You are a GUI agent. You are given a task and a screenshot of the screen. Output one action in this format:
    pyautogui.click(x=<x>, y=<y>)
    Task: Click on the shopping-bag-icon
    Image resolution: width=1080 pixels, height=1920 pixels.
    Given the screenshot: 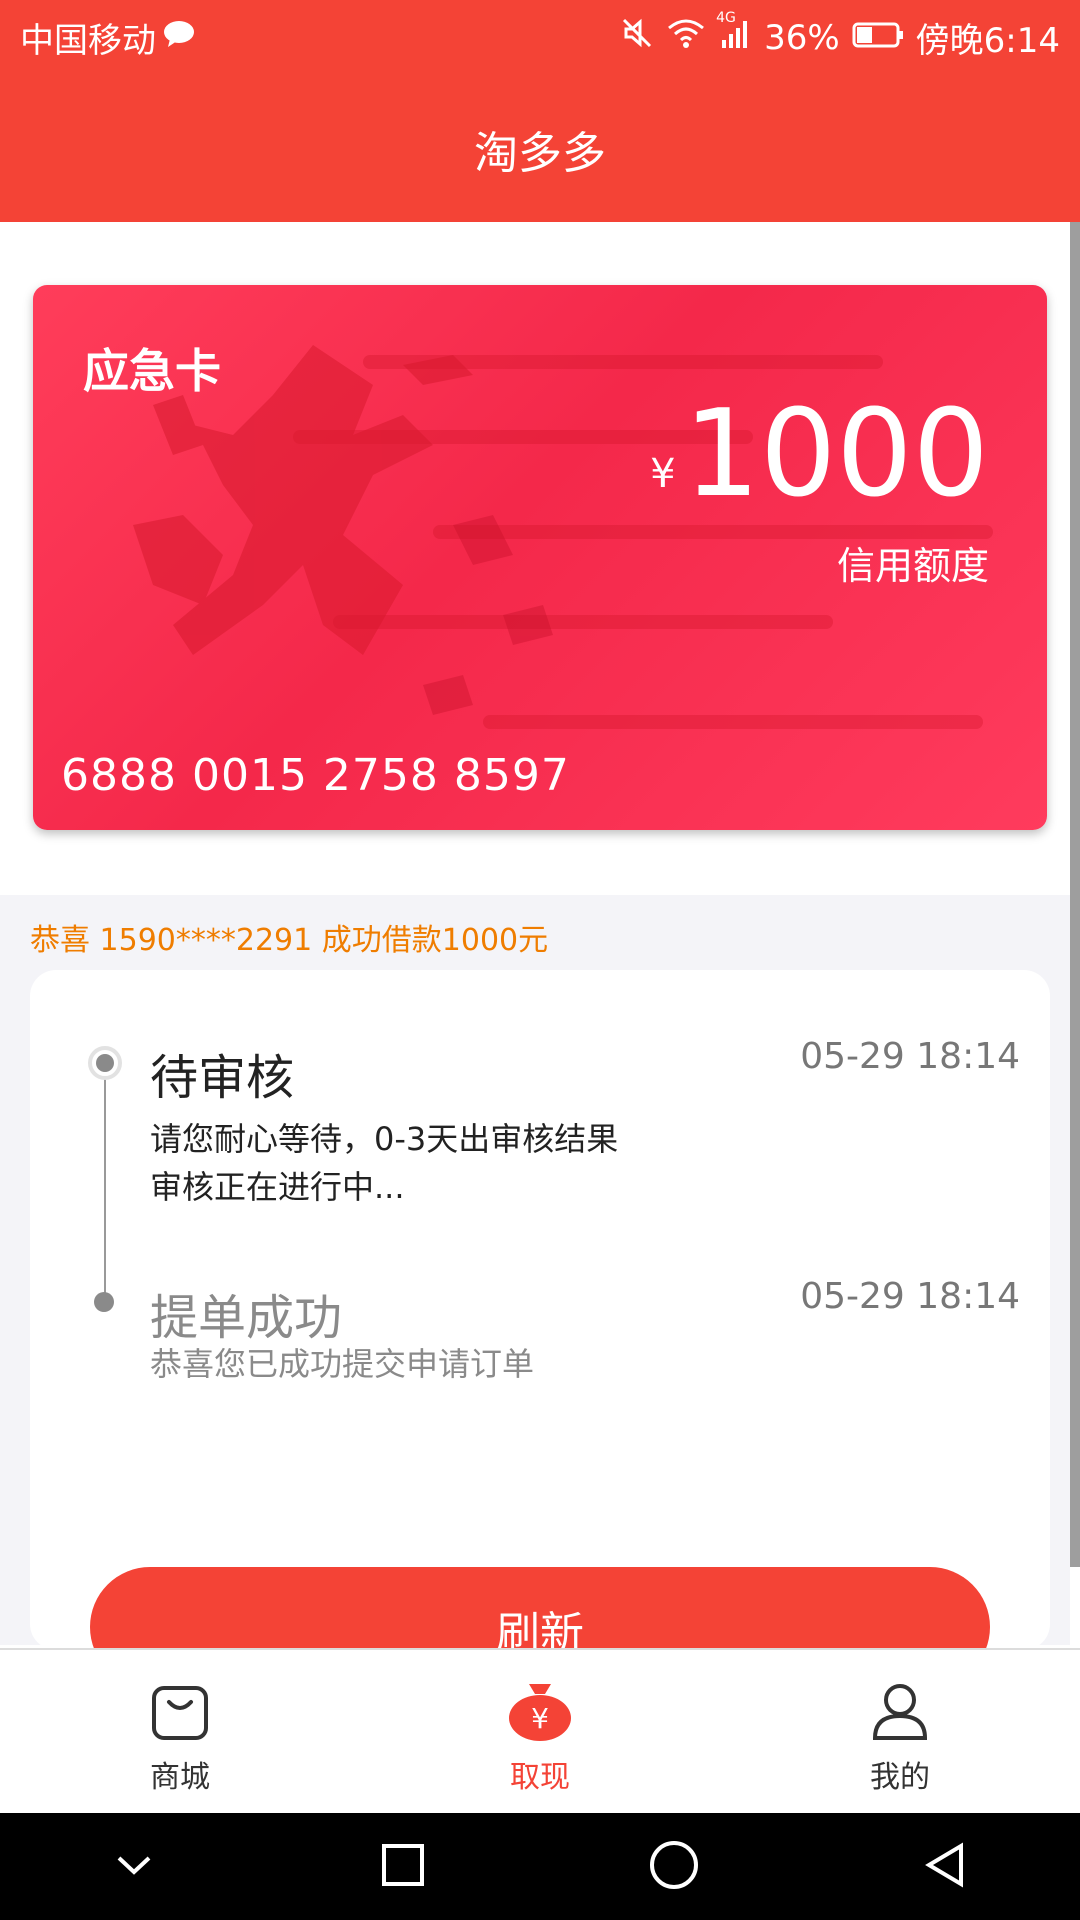 What is the action you would take?
    pyautogui.click(x=180, y=1713)
    